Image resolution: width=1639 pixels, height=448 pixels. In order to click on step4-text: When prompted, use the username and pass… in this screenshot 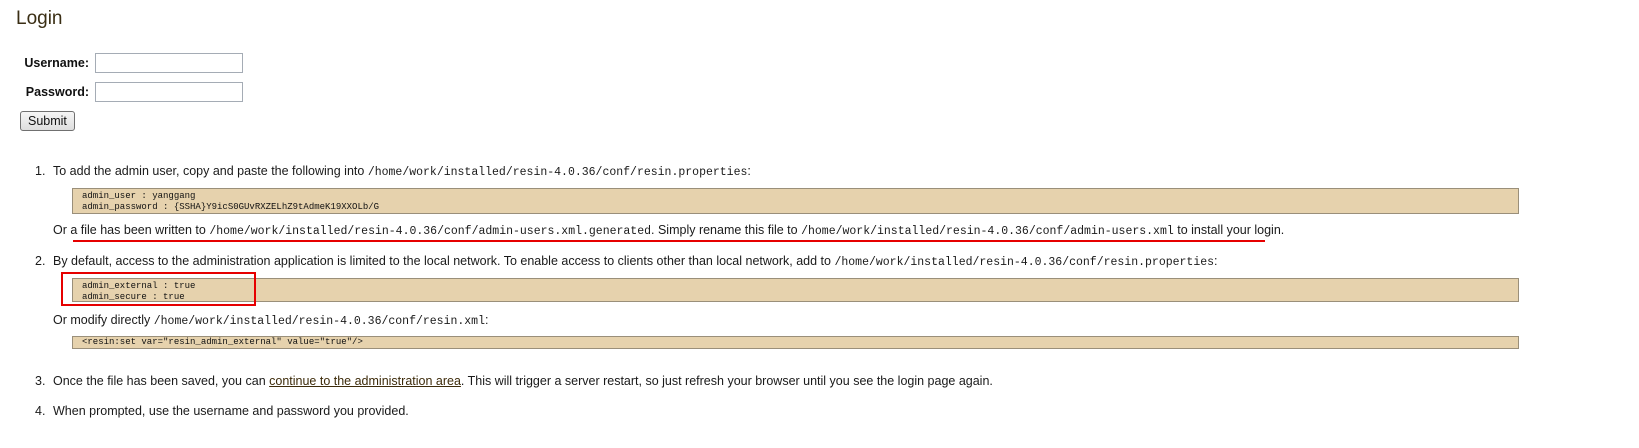, I will do `click(231, 411)`.